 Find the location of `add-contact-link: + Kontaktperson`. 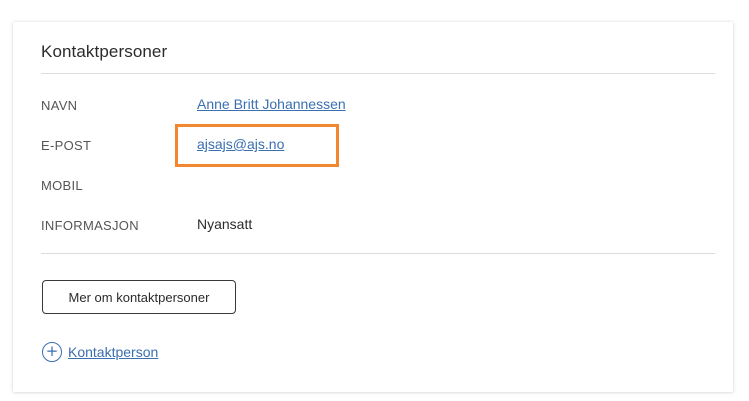

add-contact-link: + Kontaktperson is located at coordinates (100, 352).